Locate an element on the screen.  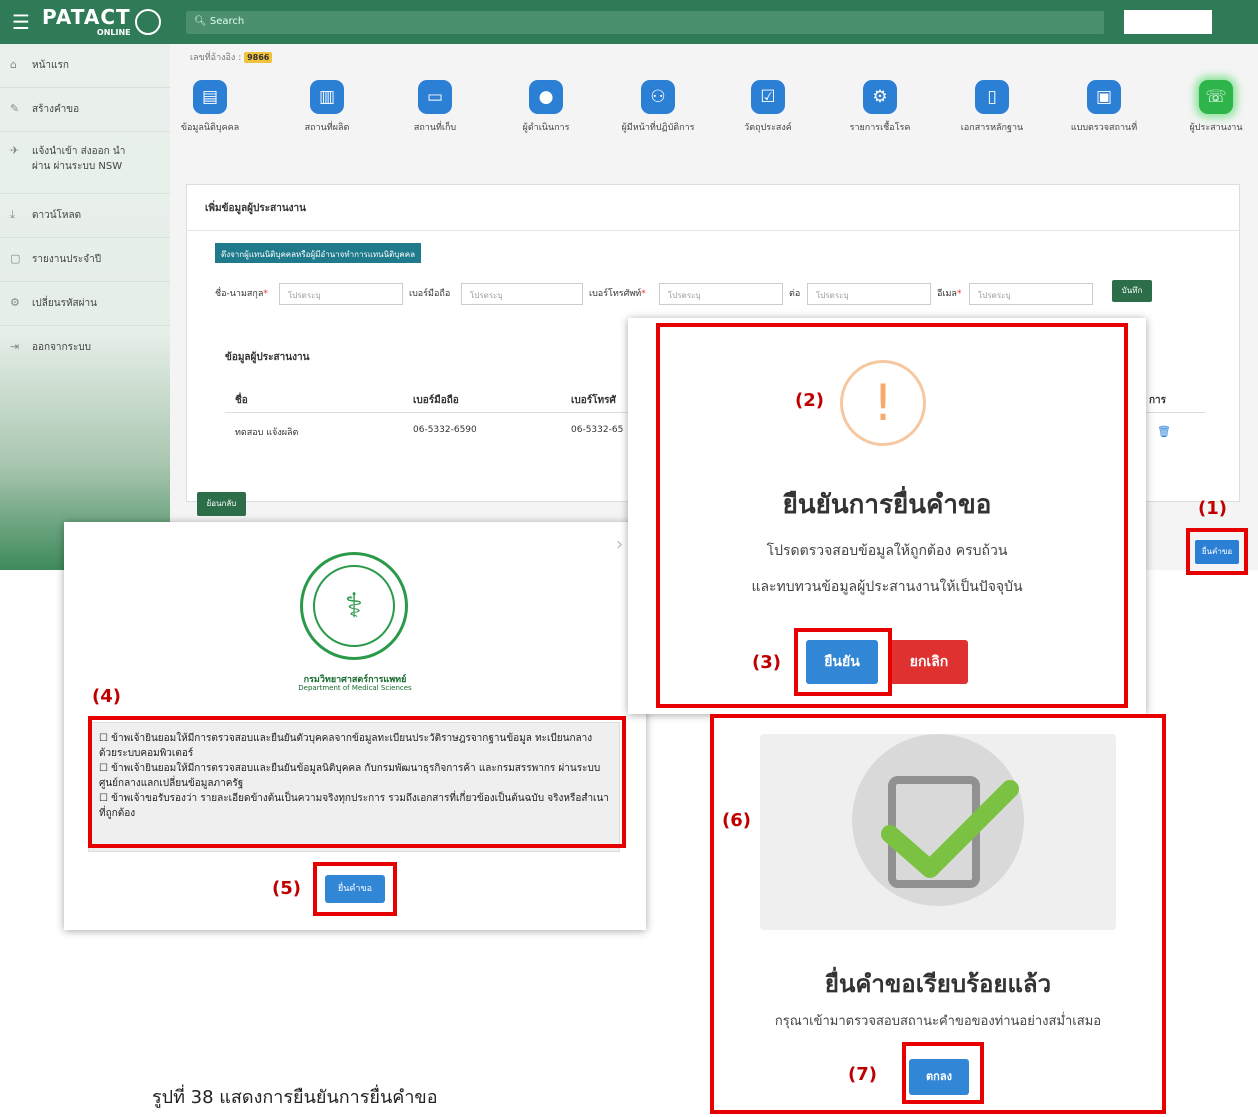
ext-input: โปรดระบุ is located at coordinates (869, 294).